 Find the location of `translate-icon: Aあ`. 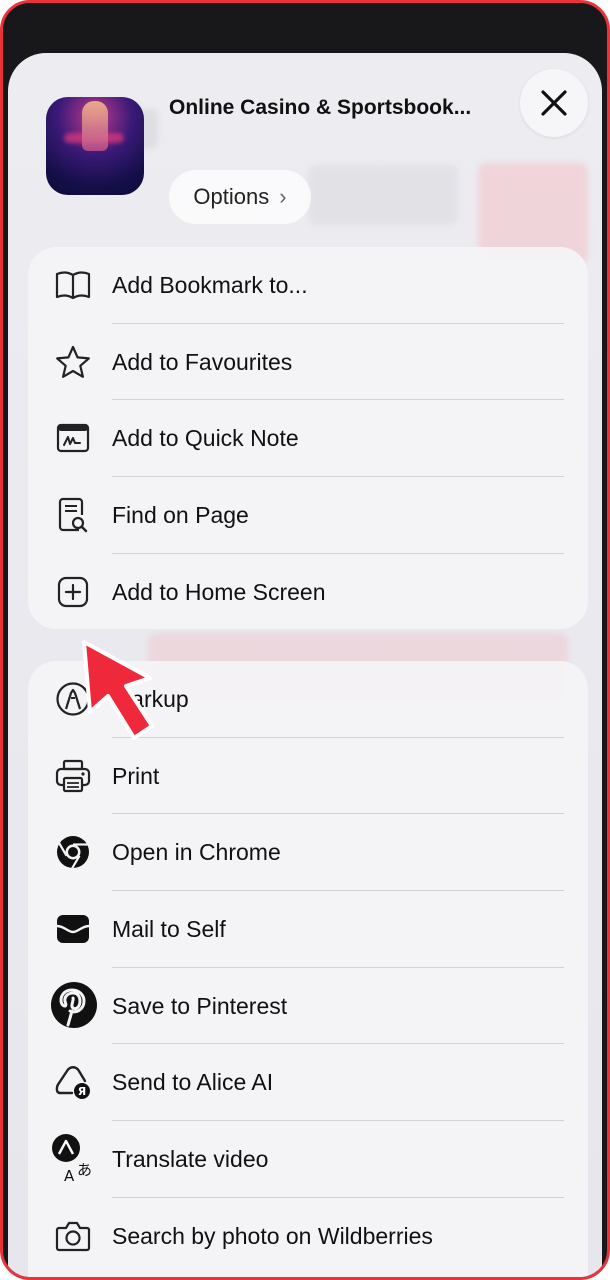

translate-icon: Aあ is located at coordinates (74, 1158).